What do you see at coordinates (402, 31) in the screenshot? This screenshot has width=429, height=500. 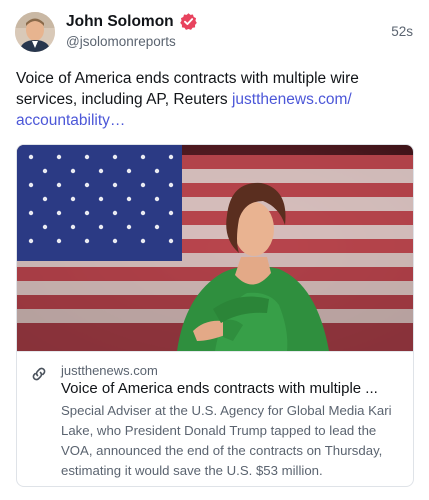 I see `post-timestamp: 52s` at bounding box center [402, 31].